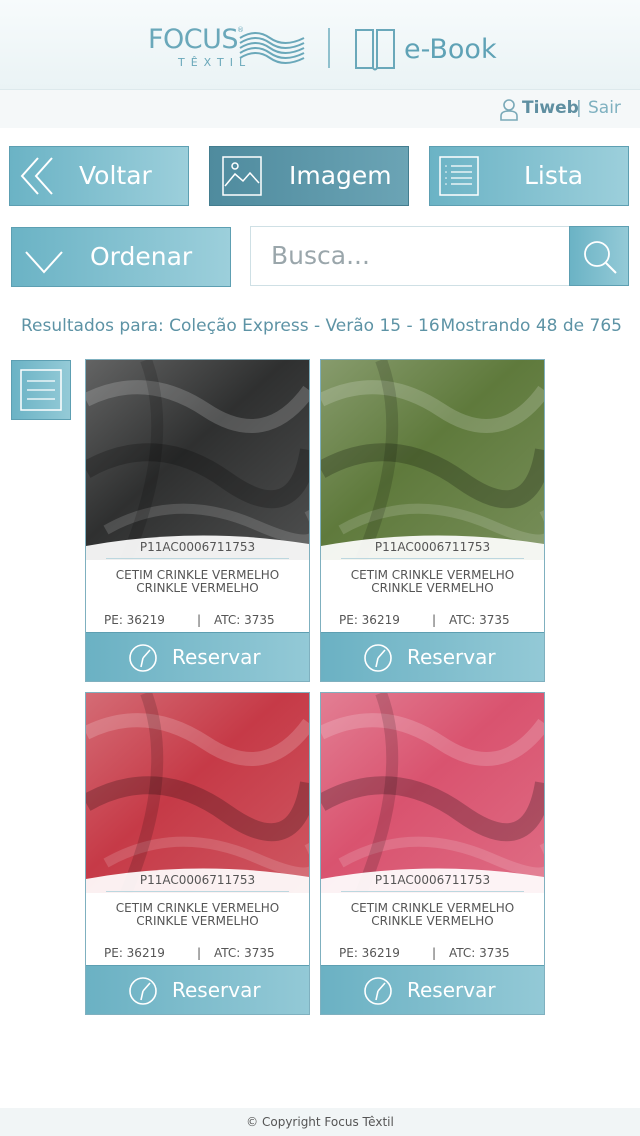  Describe the element at coordinates (115, 175) in the screenshot. I see `back-button-label: Voltar` at that location.